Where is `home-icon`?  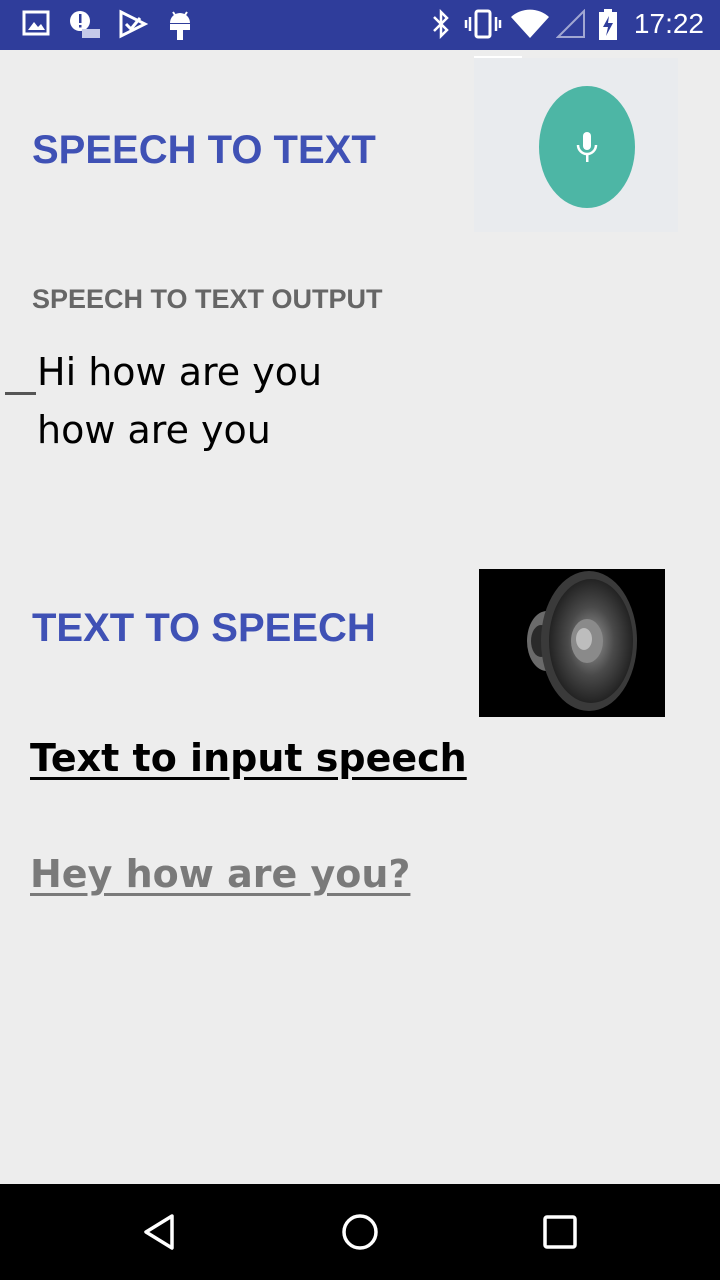
home-icon is located at coordinates (360, 1232).